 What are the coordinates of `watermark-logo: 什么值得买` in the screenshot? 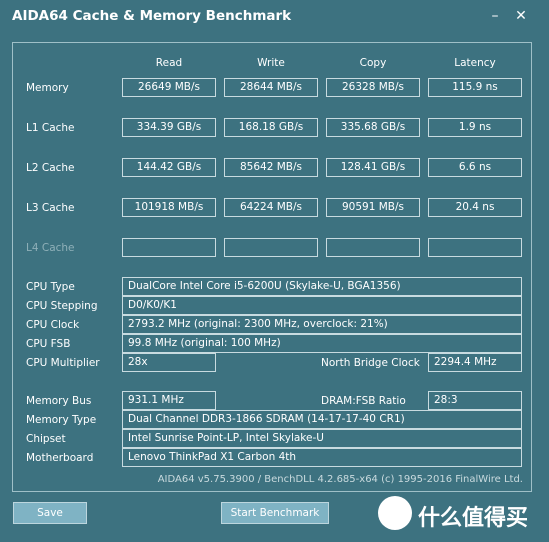 It's located at (458, 515).